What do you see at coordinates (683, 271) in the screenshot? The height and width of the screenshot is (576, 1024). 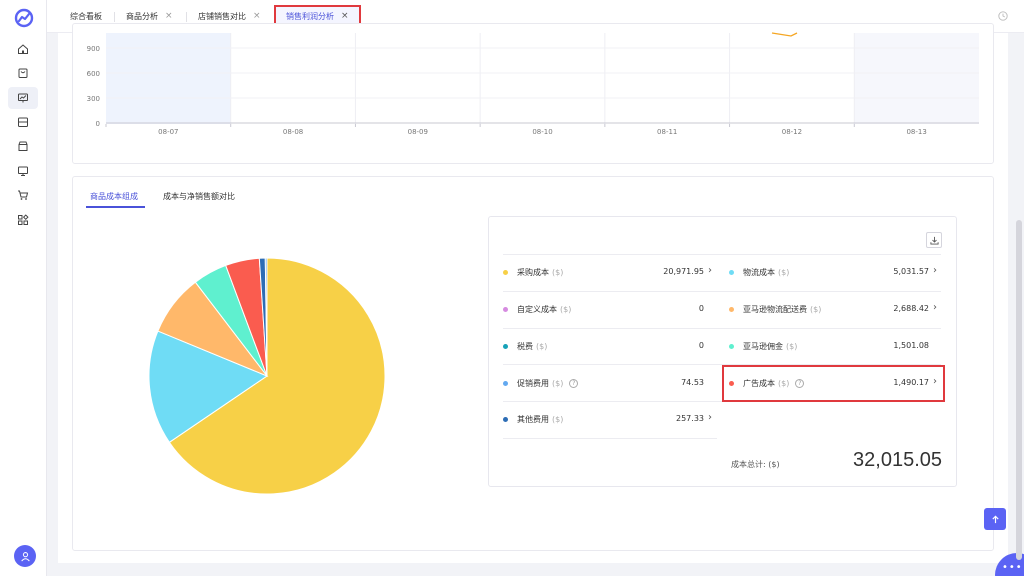 I see `cost-value: 20,971.95` at bounding box center [683, 271].